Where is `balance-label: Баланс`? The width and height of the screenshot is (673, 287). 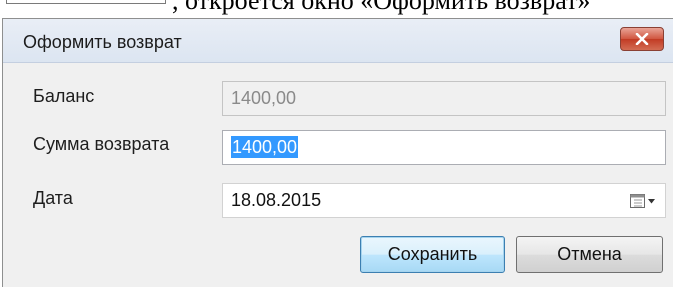
balance-label: Баланс is located at coordinates (64, 96).